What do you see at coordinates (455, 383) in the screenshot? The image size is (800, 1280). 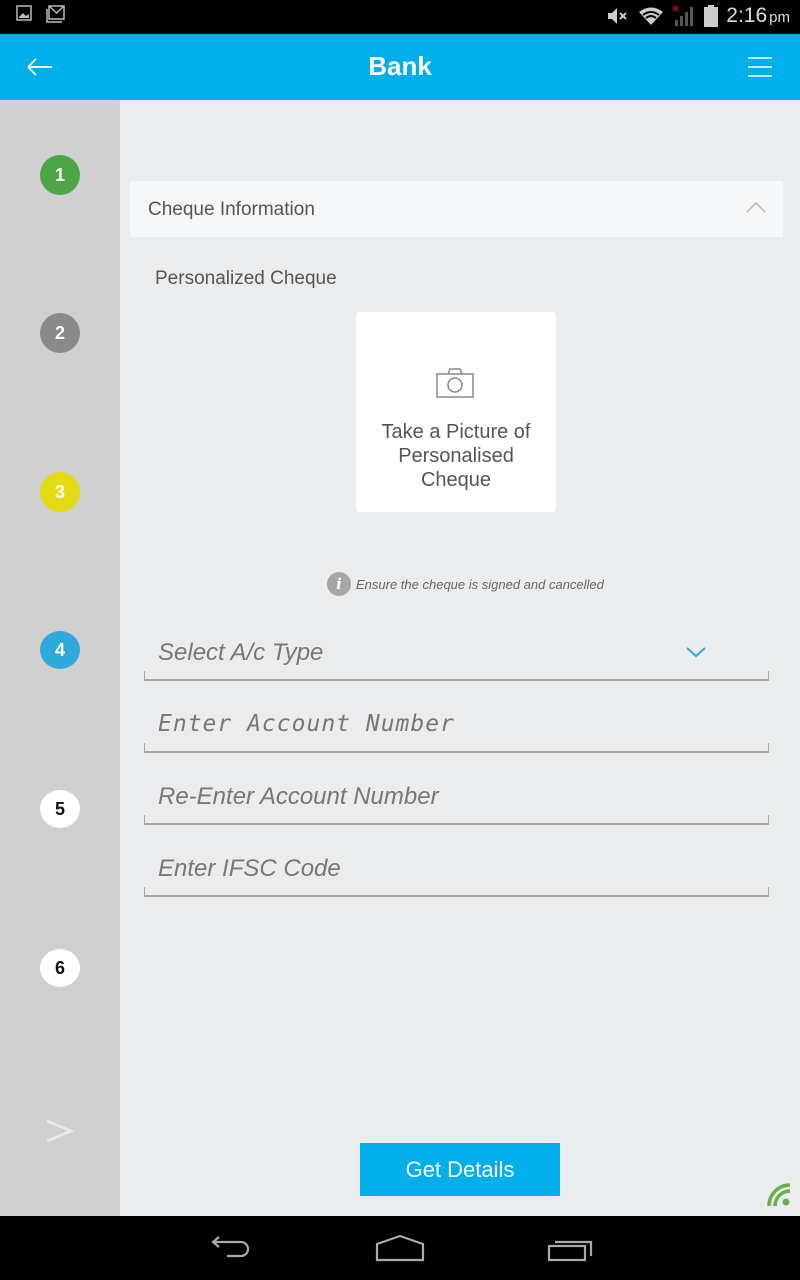 I see `camera-icon` at bounding box center [455, 383].